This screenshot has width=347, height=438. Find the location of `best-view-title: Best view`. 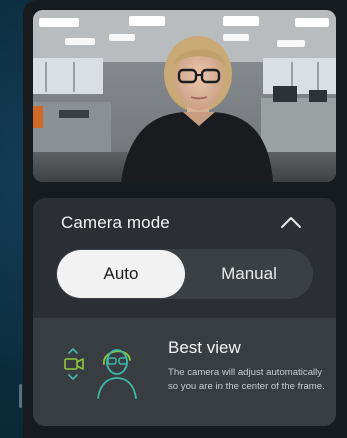

best-view-title: Best view is located at coordinates (204, 347).